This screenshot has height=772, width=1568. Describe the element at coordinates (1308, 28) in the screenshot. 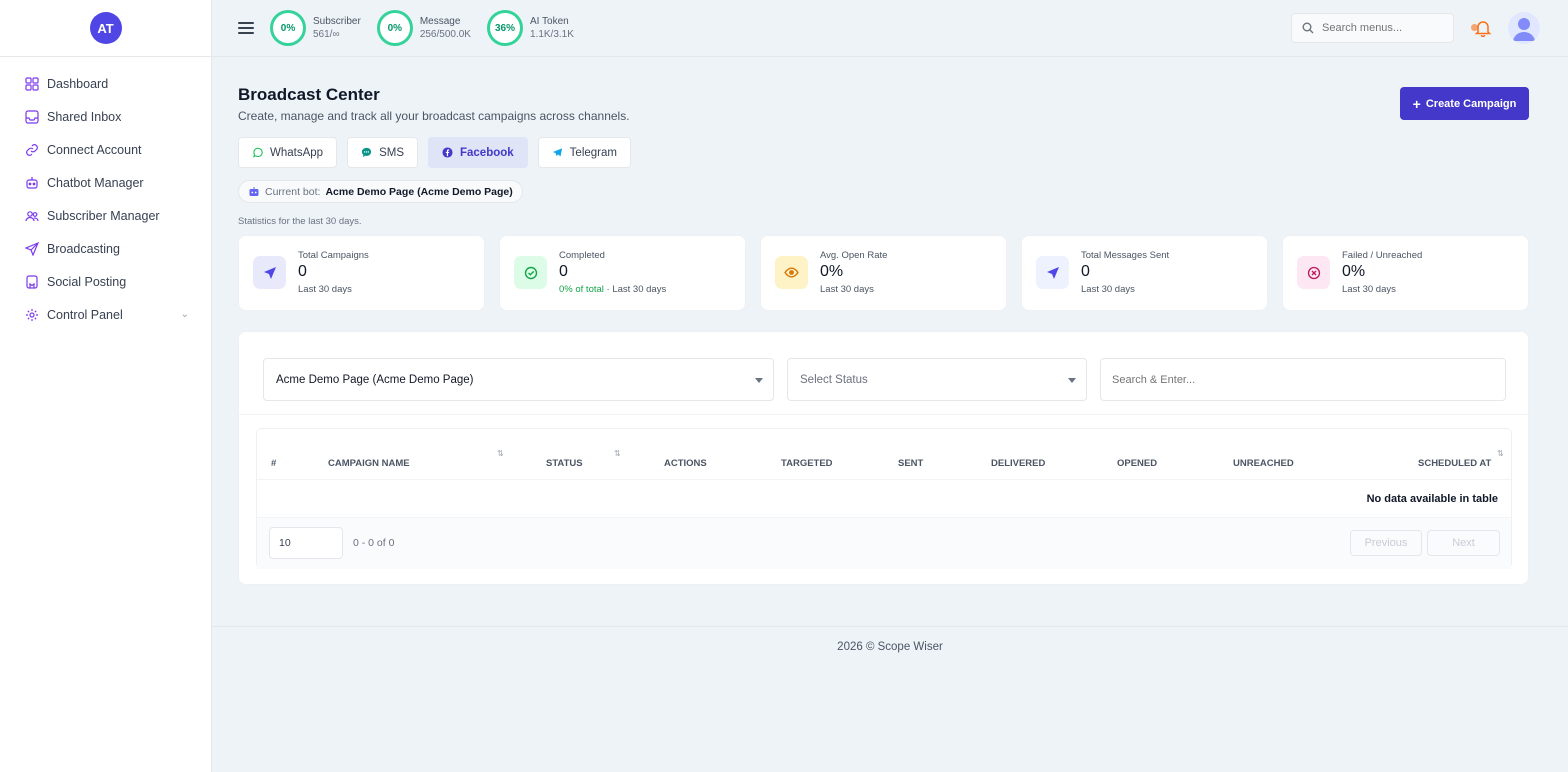

I see `search-icon` at that location.